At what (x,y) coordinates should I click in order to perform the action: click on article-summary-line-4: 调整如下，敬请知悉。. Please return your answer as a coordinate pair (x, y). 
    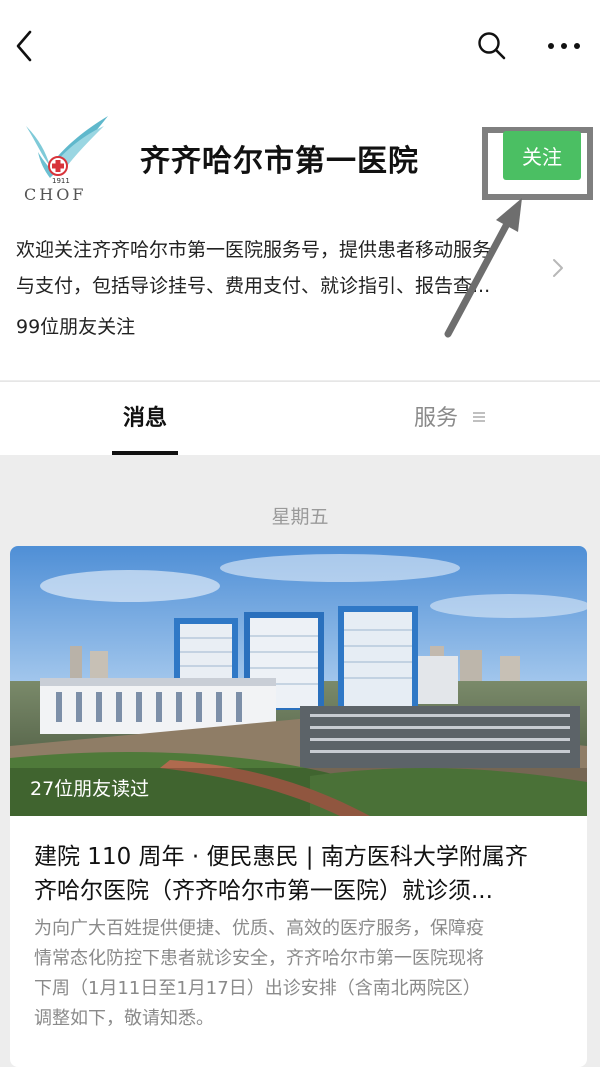
    Looking at the image, I should click on (124, 1018).